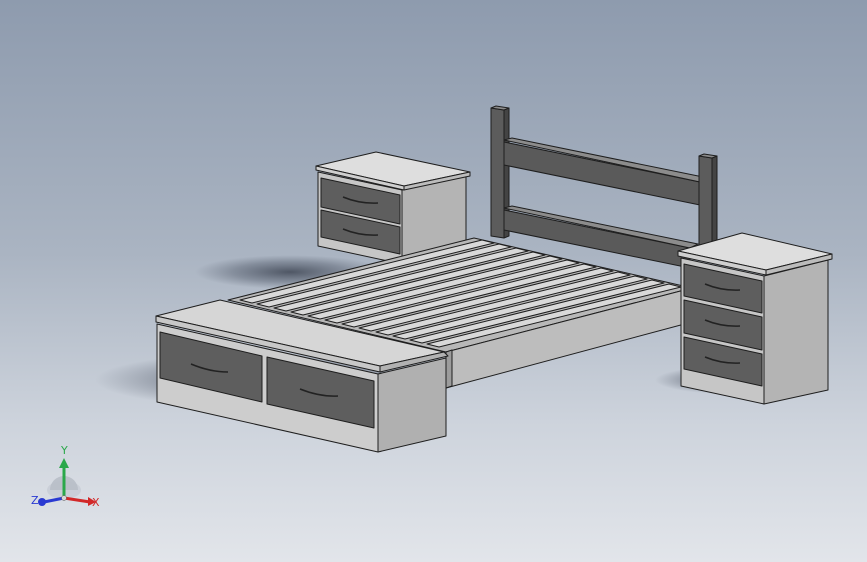  I want to click on z-axis-end-icon, so click(42, 502).